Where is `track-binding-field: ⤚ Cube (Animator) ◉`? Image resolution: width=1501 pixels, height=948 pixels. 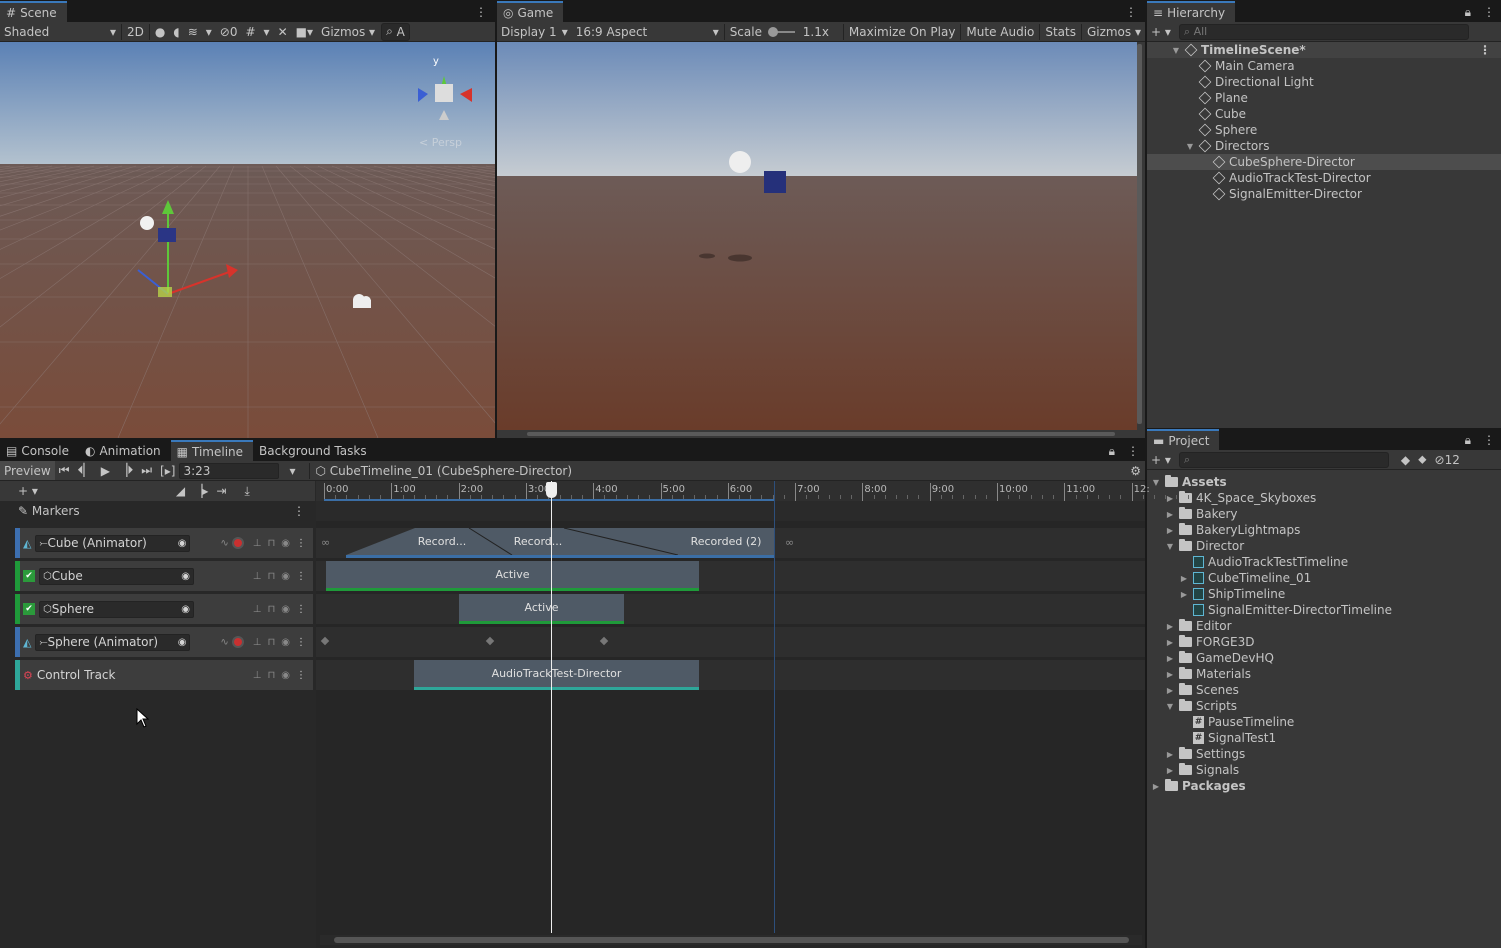 track-binding-field: ⤚ Cube (Animator) ◉ is located at coordinates (113, 543).